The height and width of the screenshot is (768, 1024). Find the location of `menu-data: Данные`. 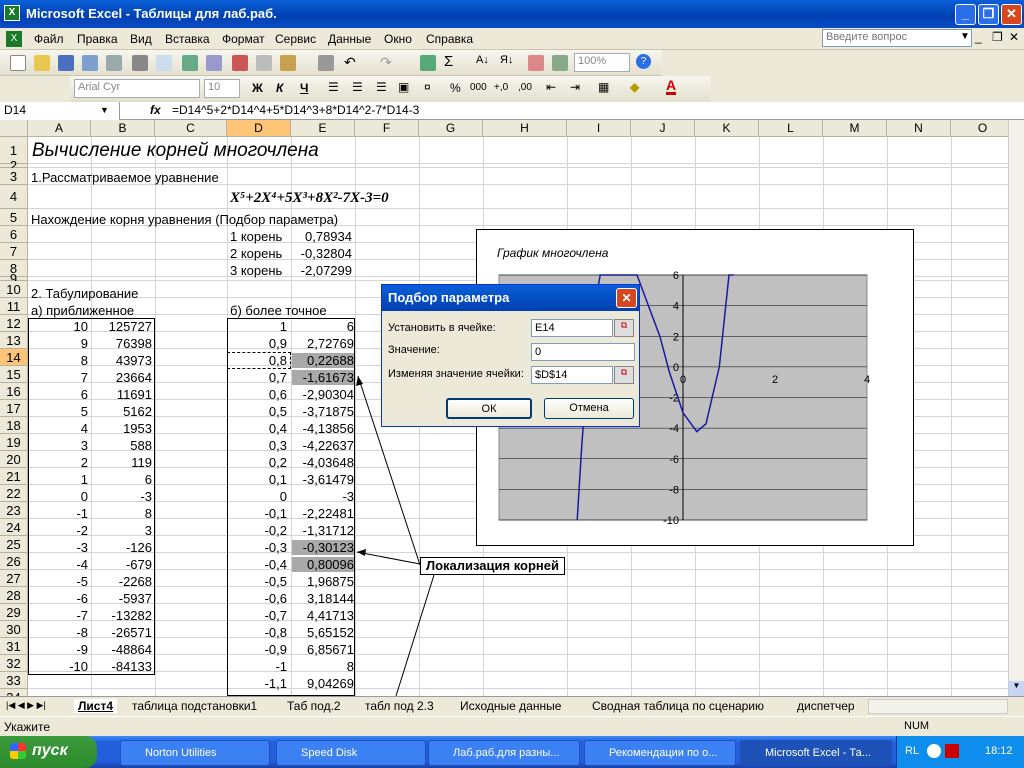

menu-data: Данные is located at coordinates (349, 39).